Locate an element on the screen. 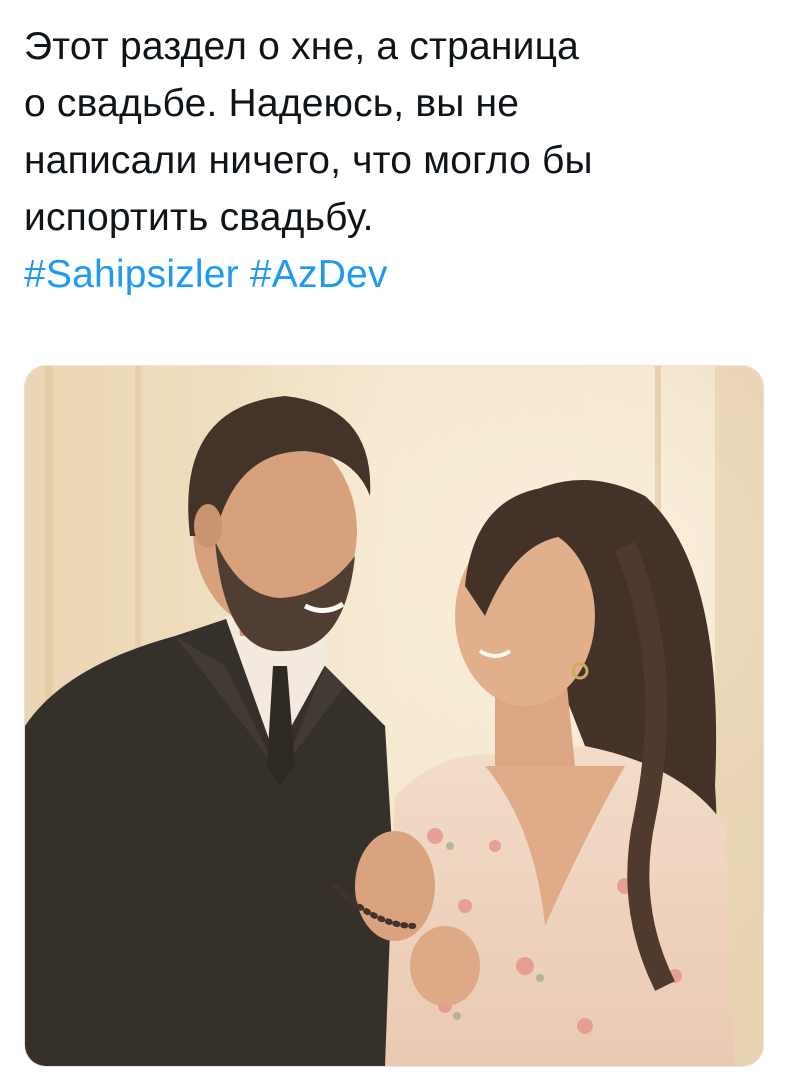  hashtag-separator is located at coordinates (244, 274).